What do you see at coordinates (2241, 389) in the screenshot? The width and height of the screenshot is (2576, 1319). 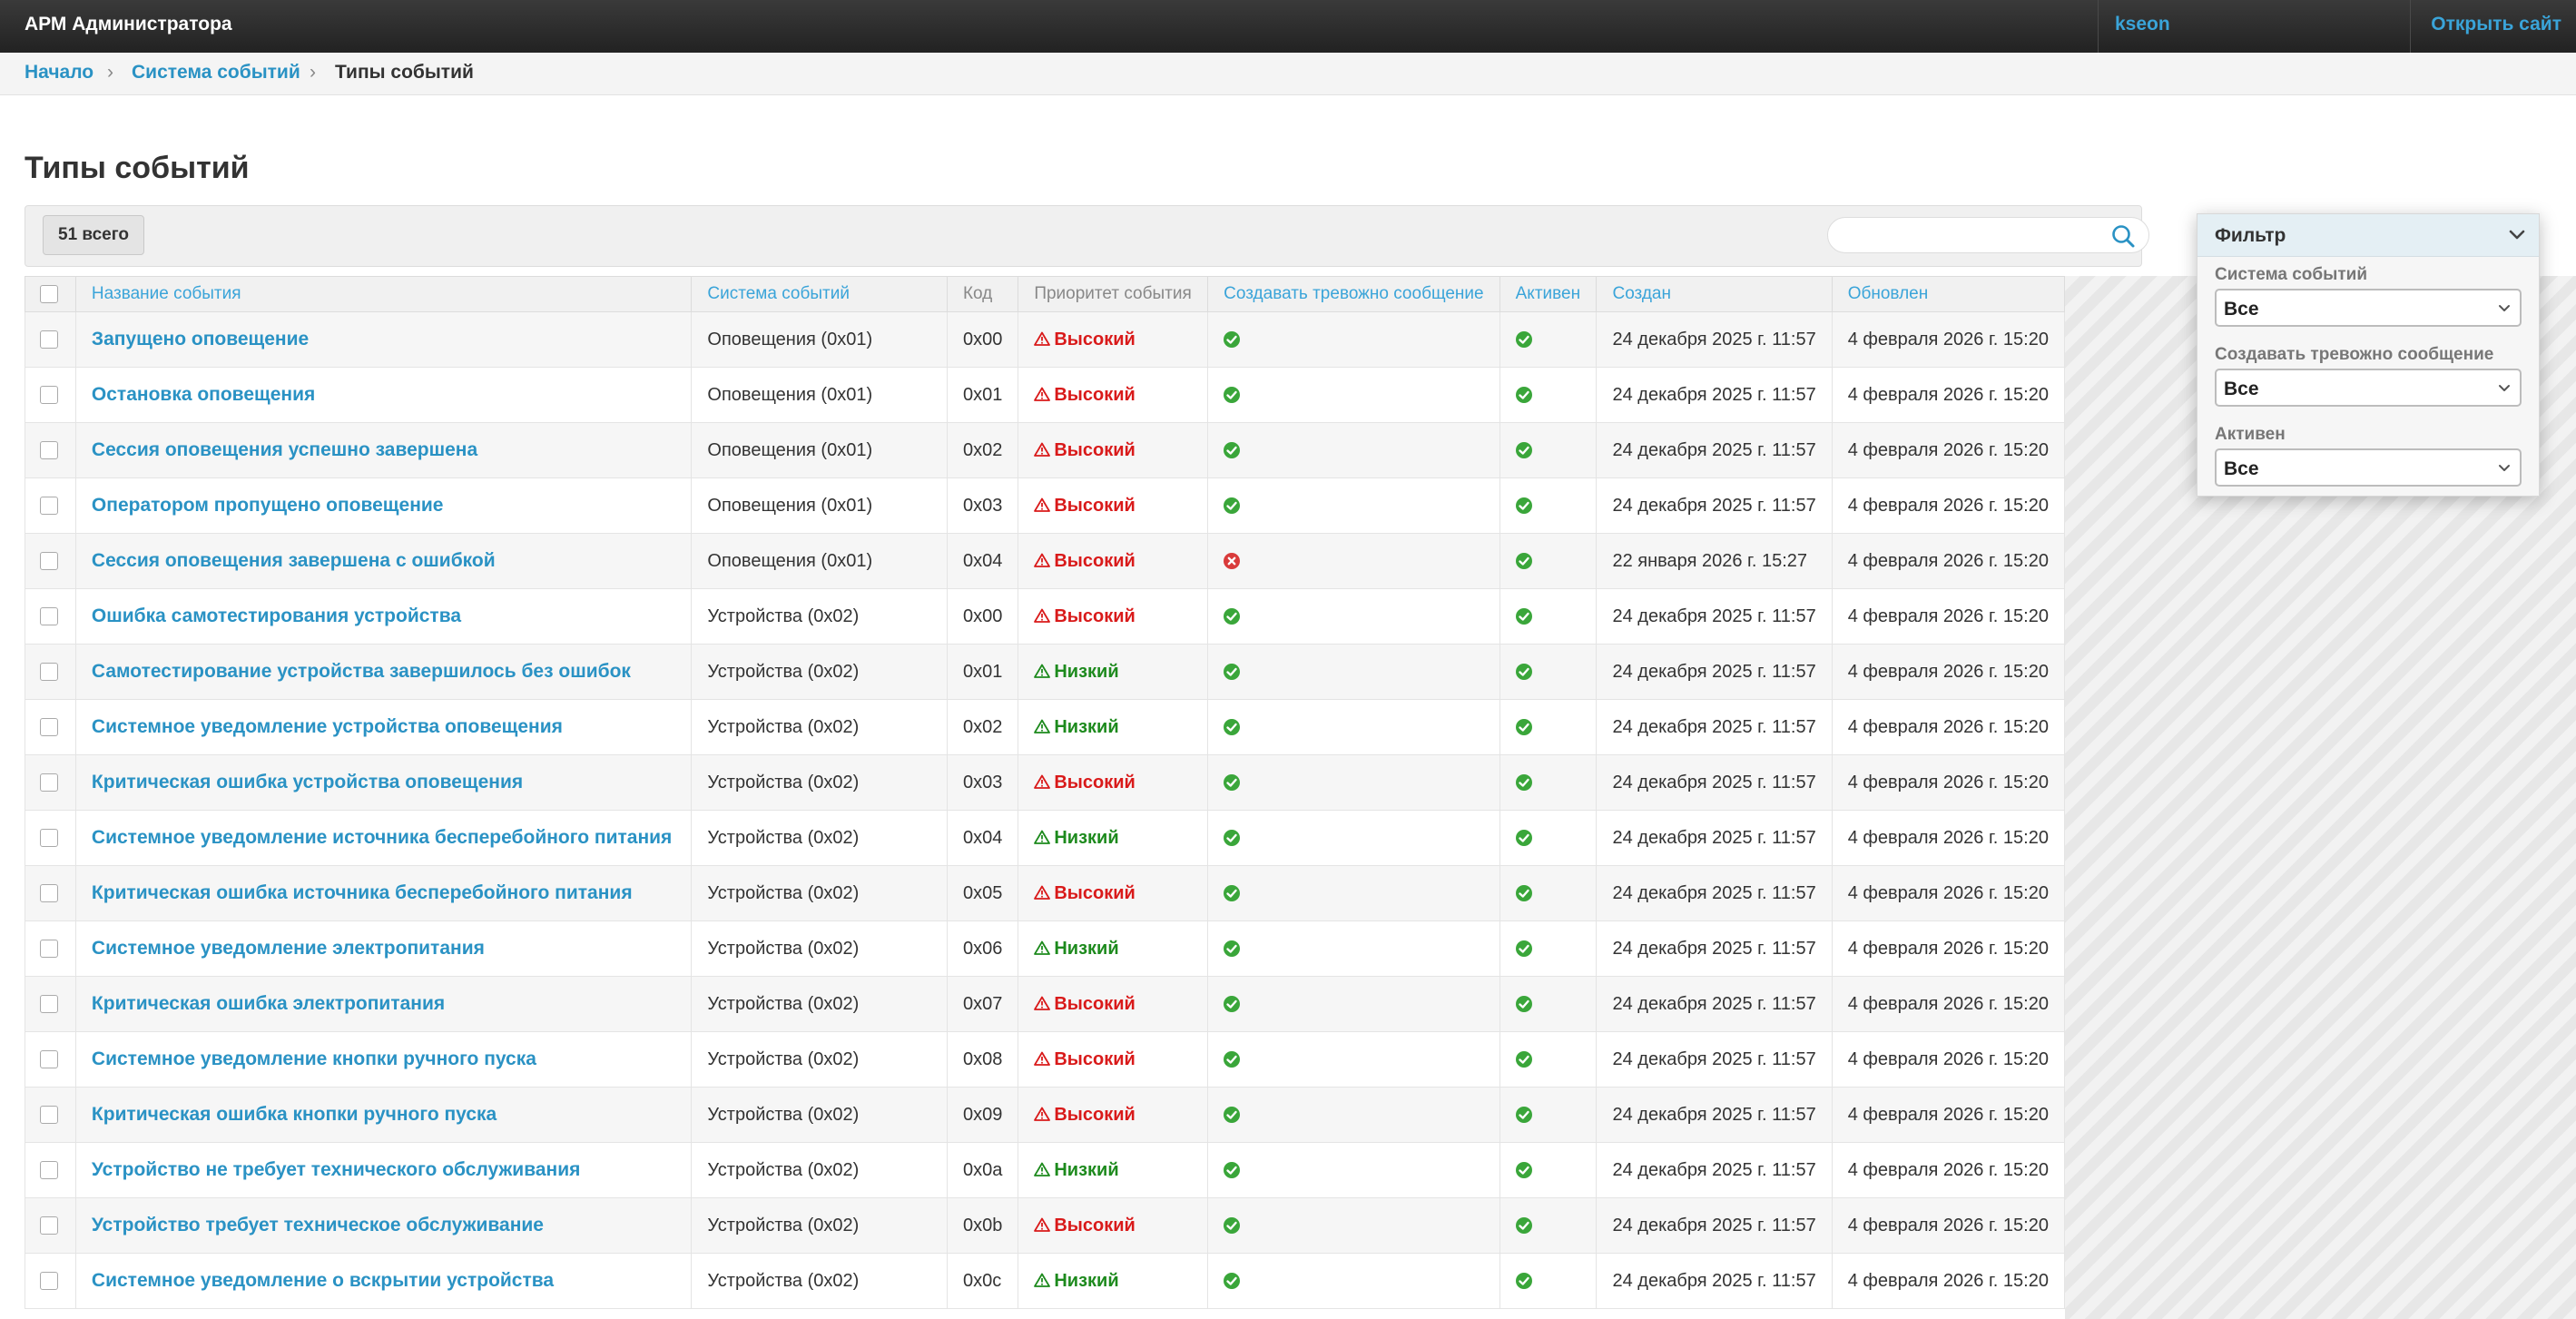 I see `filter-select-value: Все` at bounding box center [2241, 389].